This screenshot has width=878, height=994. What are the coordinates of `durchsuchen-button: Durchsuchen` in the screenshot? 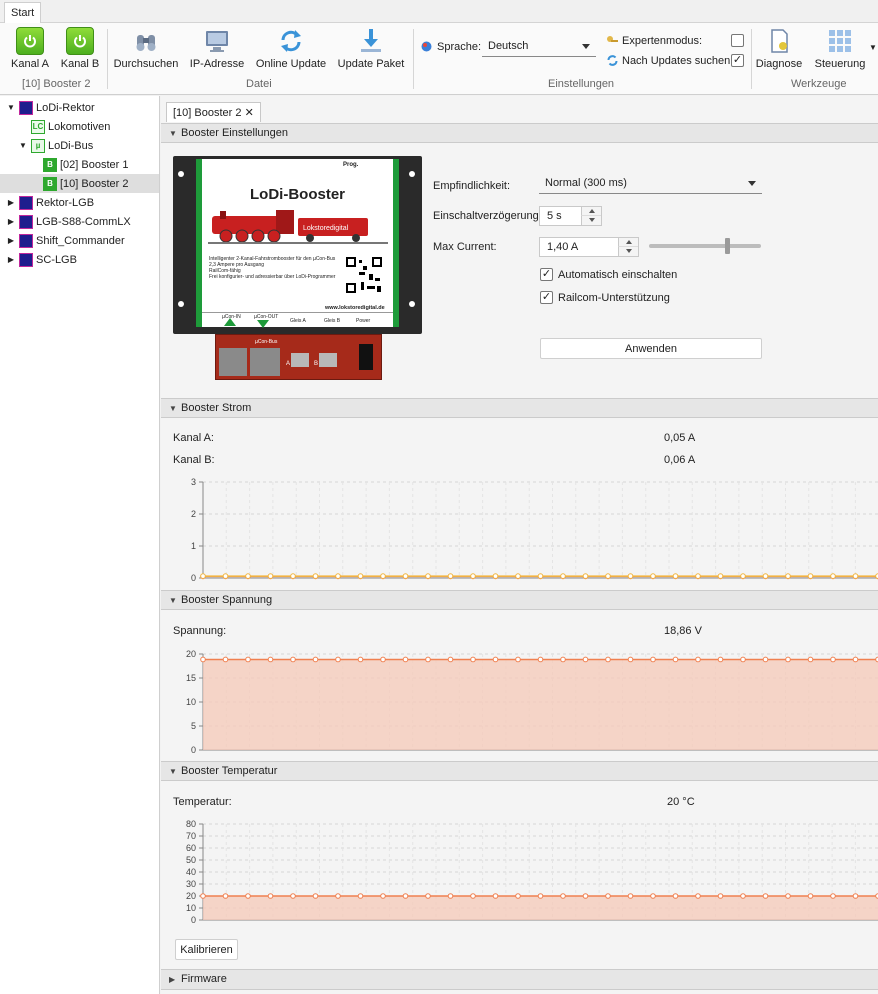 It's located at (146, 48).